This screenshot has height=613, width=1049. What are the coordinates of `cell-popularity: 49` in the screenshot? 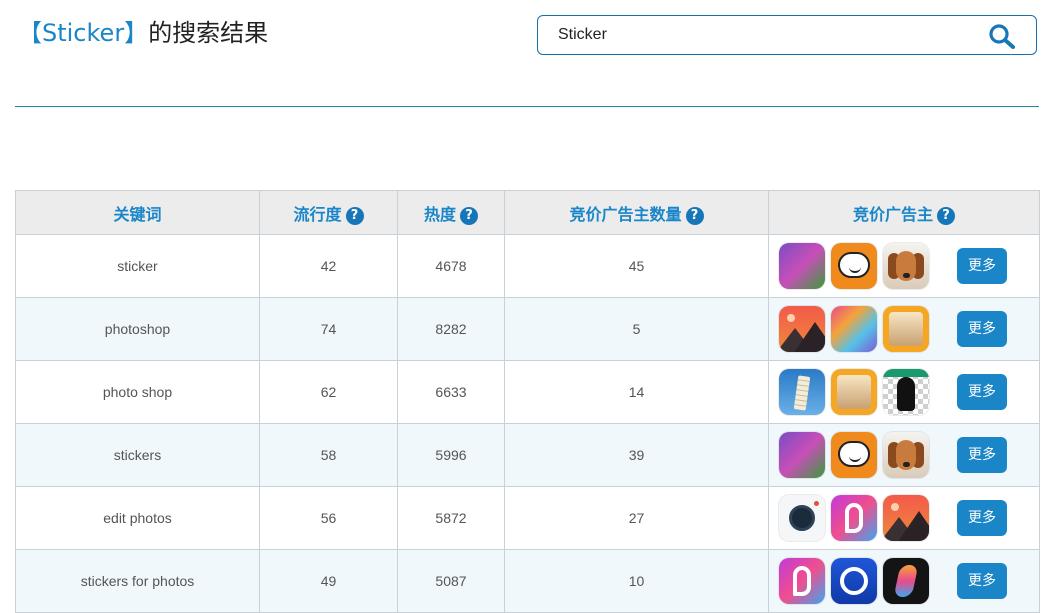 It's located at (328, 581).